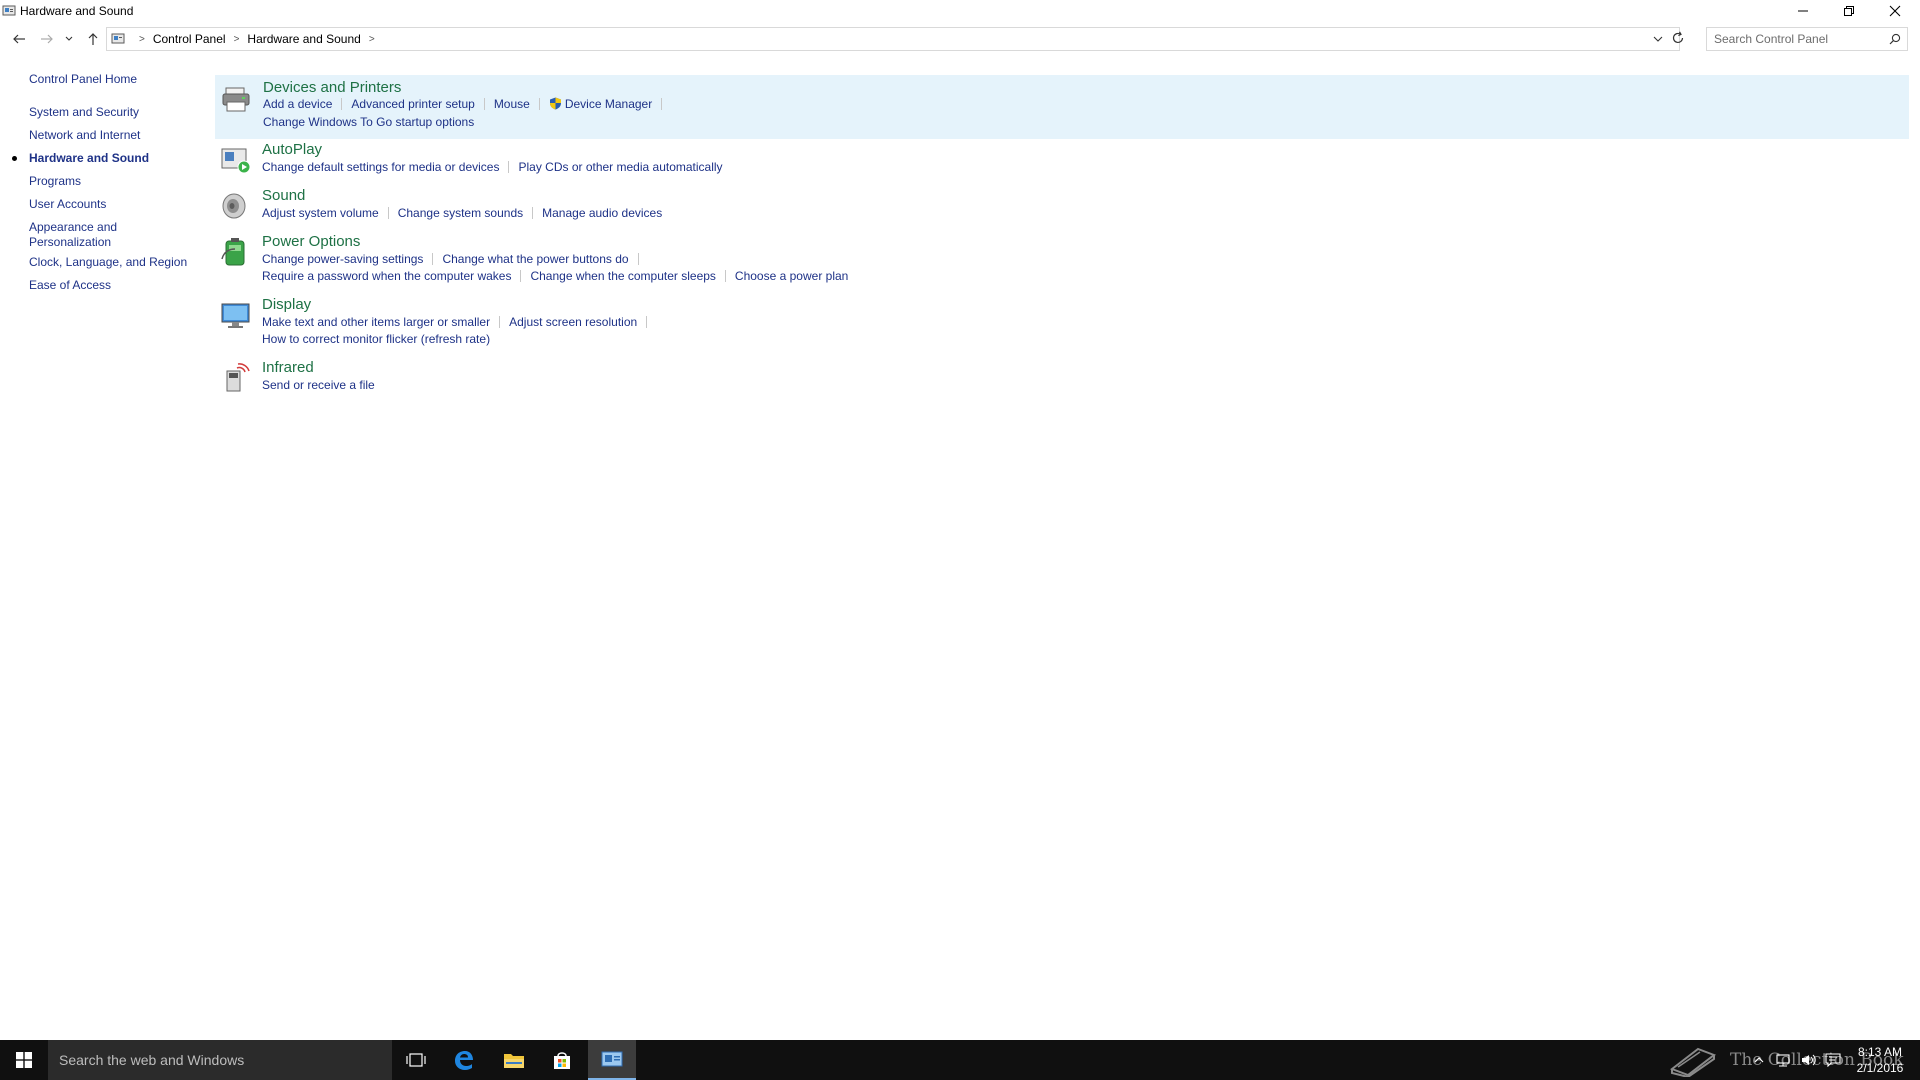  I want to click on minimize-icon, so click(1803, 11).